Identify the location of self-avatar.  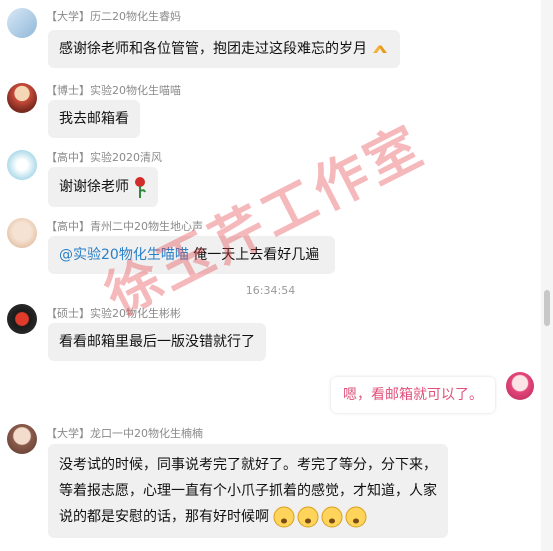
(520, 386).